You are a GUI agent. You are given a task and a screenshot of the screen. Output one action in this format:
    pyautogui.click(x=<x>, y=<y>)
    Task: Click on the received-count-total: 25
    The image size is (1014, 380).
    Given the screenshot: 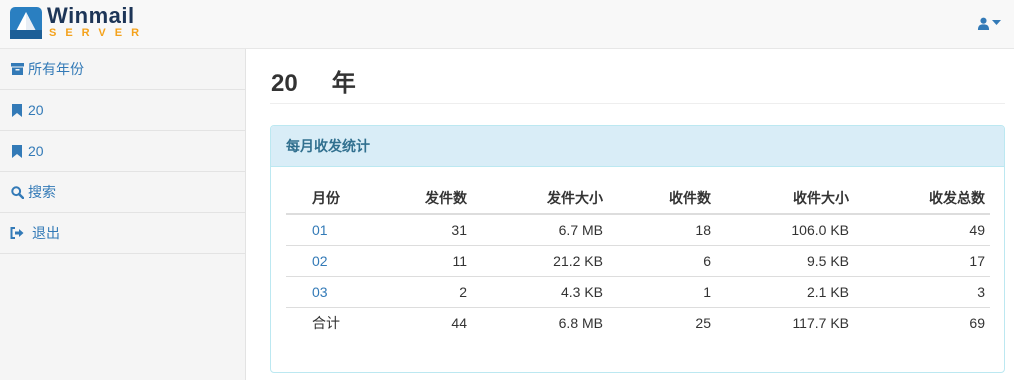 What is the action you would take?
    pyautogui.click(x=703, y=322)
    